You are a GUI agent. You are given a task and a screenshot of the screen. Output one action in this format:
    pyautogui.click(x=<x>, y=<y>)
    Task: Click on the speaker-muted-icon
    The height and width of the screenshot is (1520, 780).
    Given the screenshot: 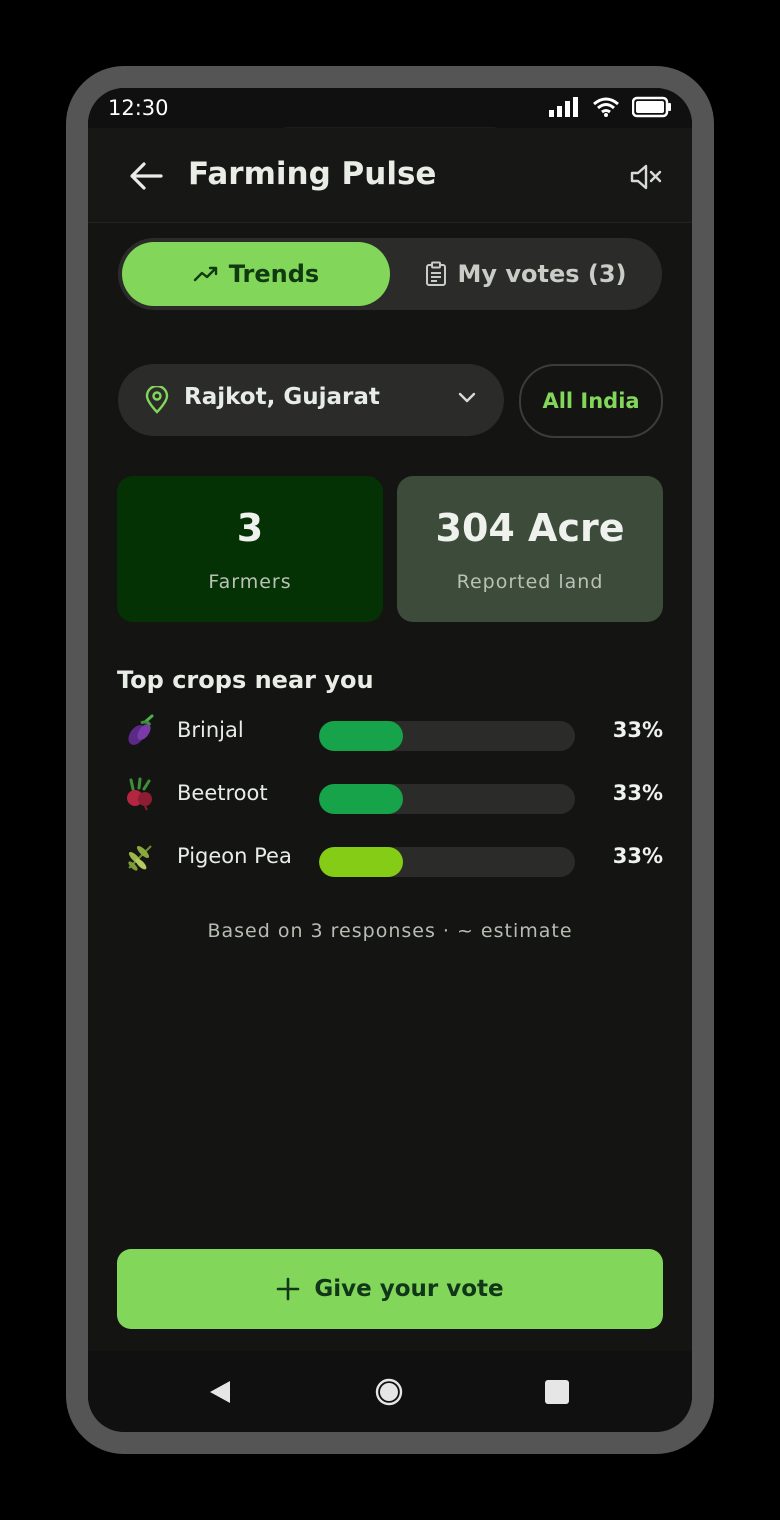 What is the action you would take?
    pyautogui.click(x=646, y=177)
    